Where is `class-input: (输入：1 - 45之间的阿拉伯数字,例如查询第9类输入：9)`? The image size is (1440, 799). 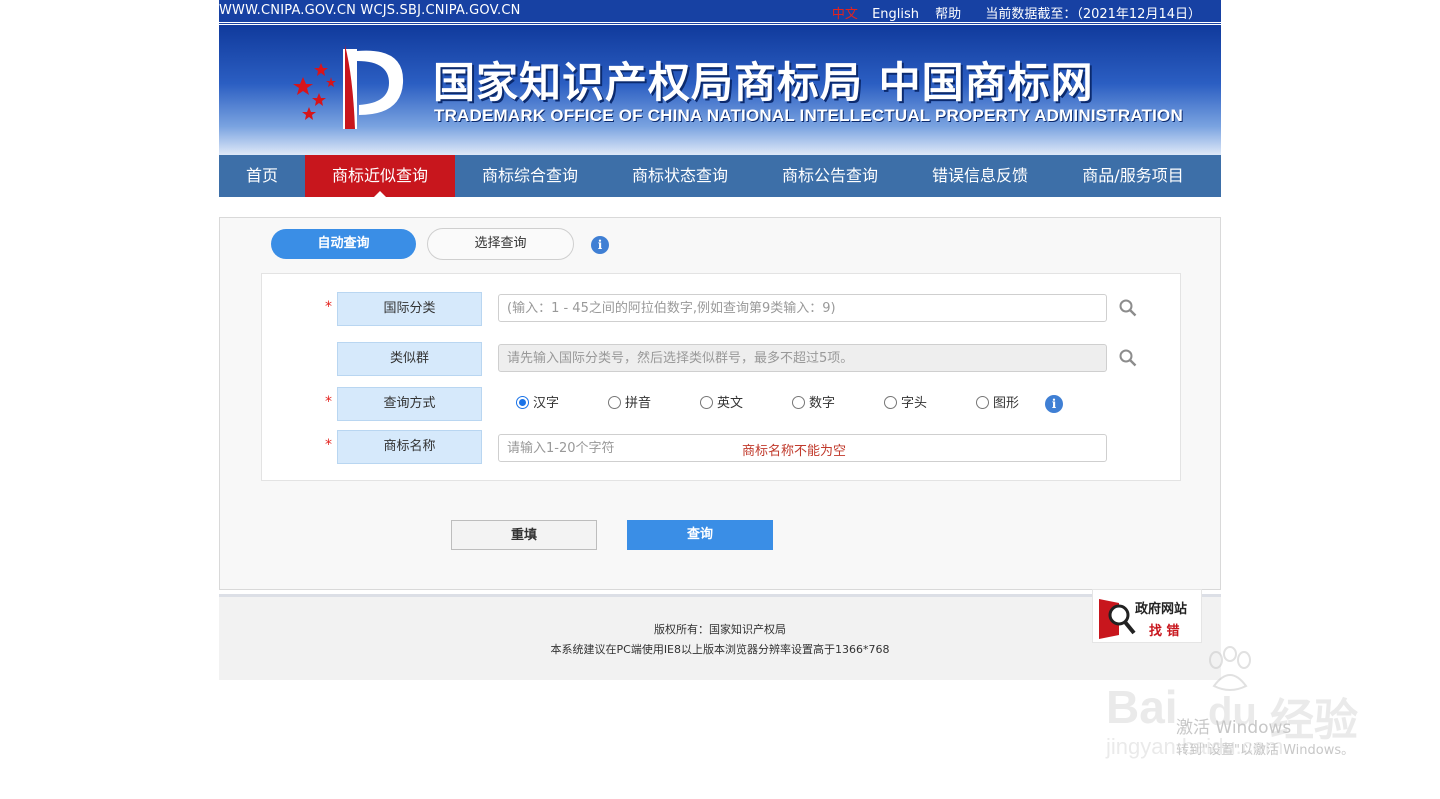
class-input: (输入：1 - 45之间的阿拉伯数字,例如查询第9类输入：9) is located at coordinates (802, 308).